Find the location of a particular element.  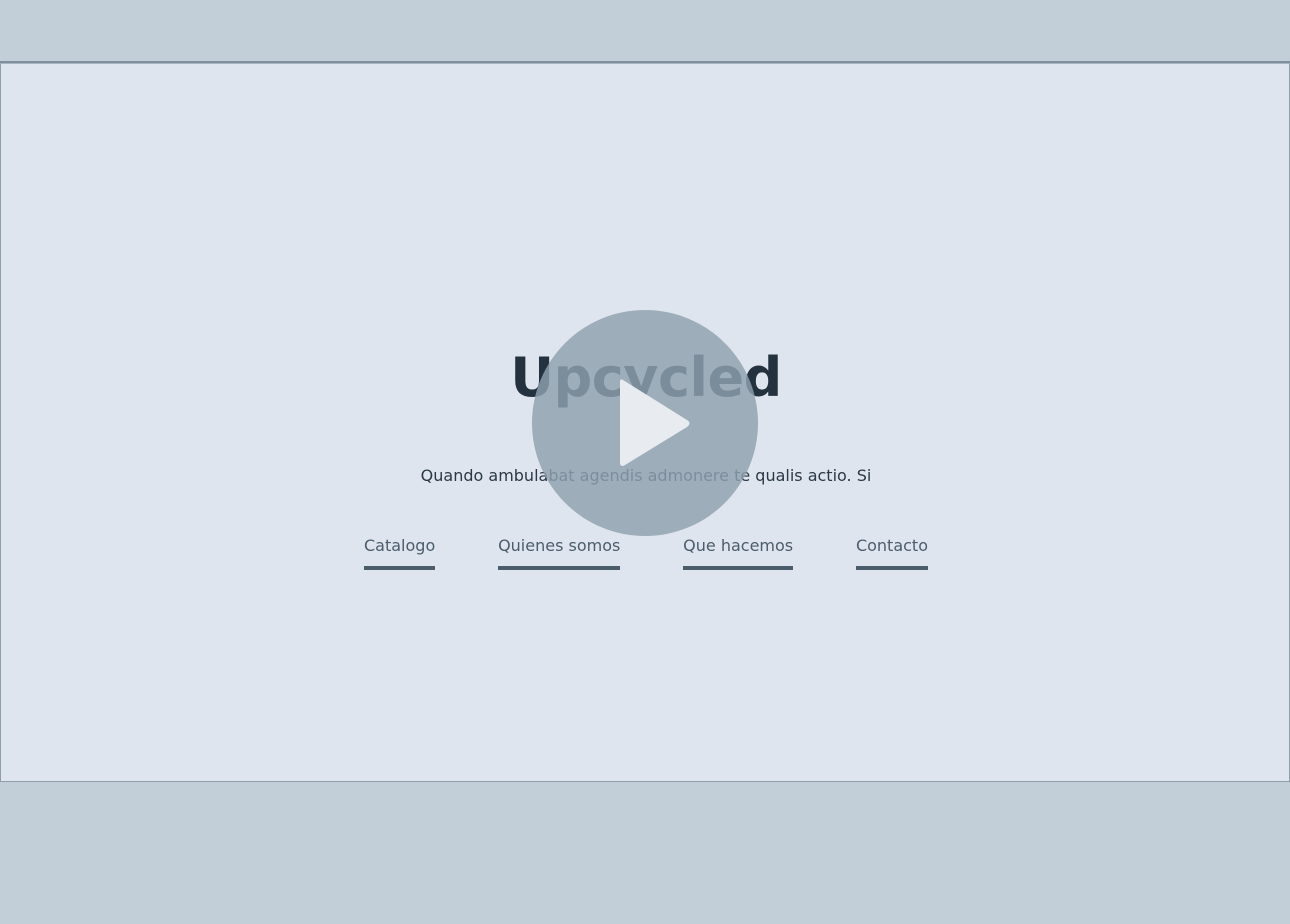

nav-link-catalogo: Catalogo is located at coordinates (400, 553).